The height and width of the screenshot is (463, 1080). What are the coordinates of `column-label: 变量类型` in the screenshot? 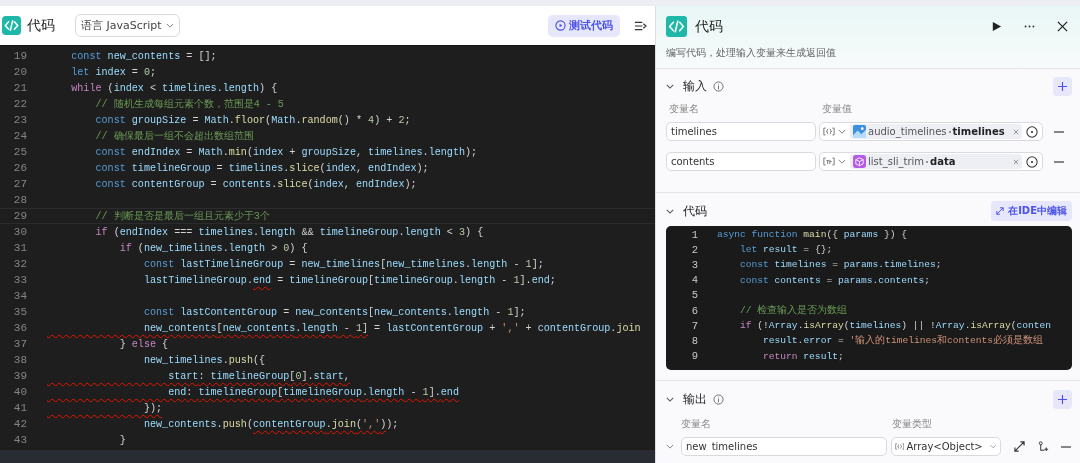 It's located at (912, 424).